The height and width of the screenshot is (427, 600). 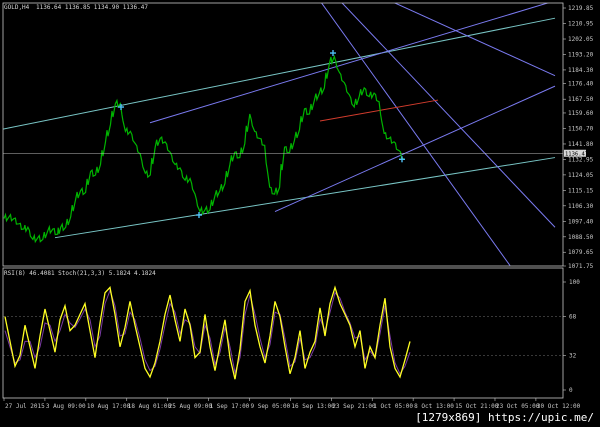 I want to click on osc-level-label: 100, so click(x=574, y=282).